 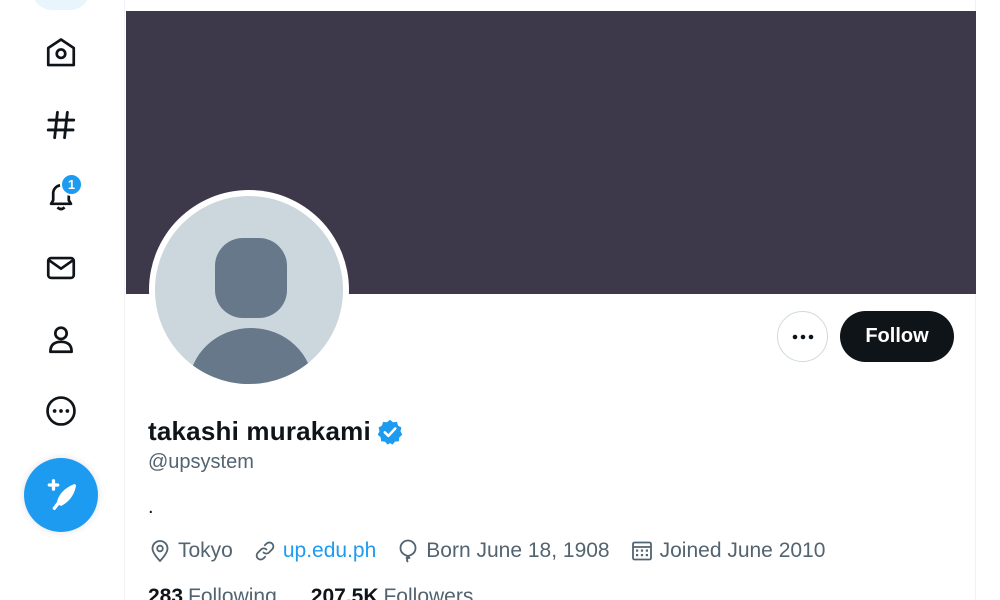 I want to click on hashtag-icon, so click(x=61, y=125).